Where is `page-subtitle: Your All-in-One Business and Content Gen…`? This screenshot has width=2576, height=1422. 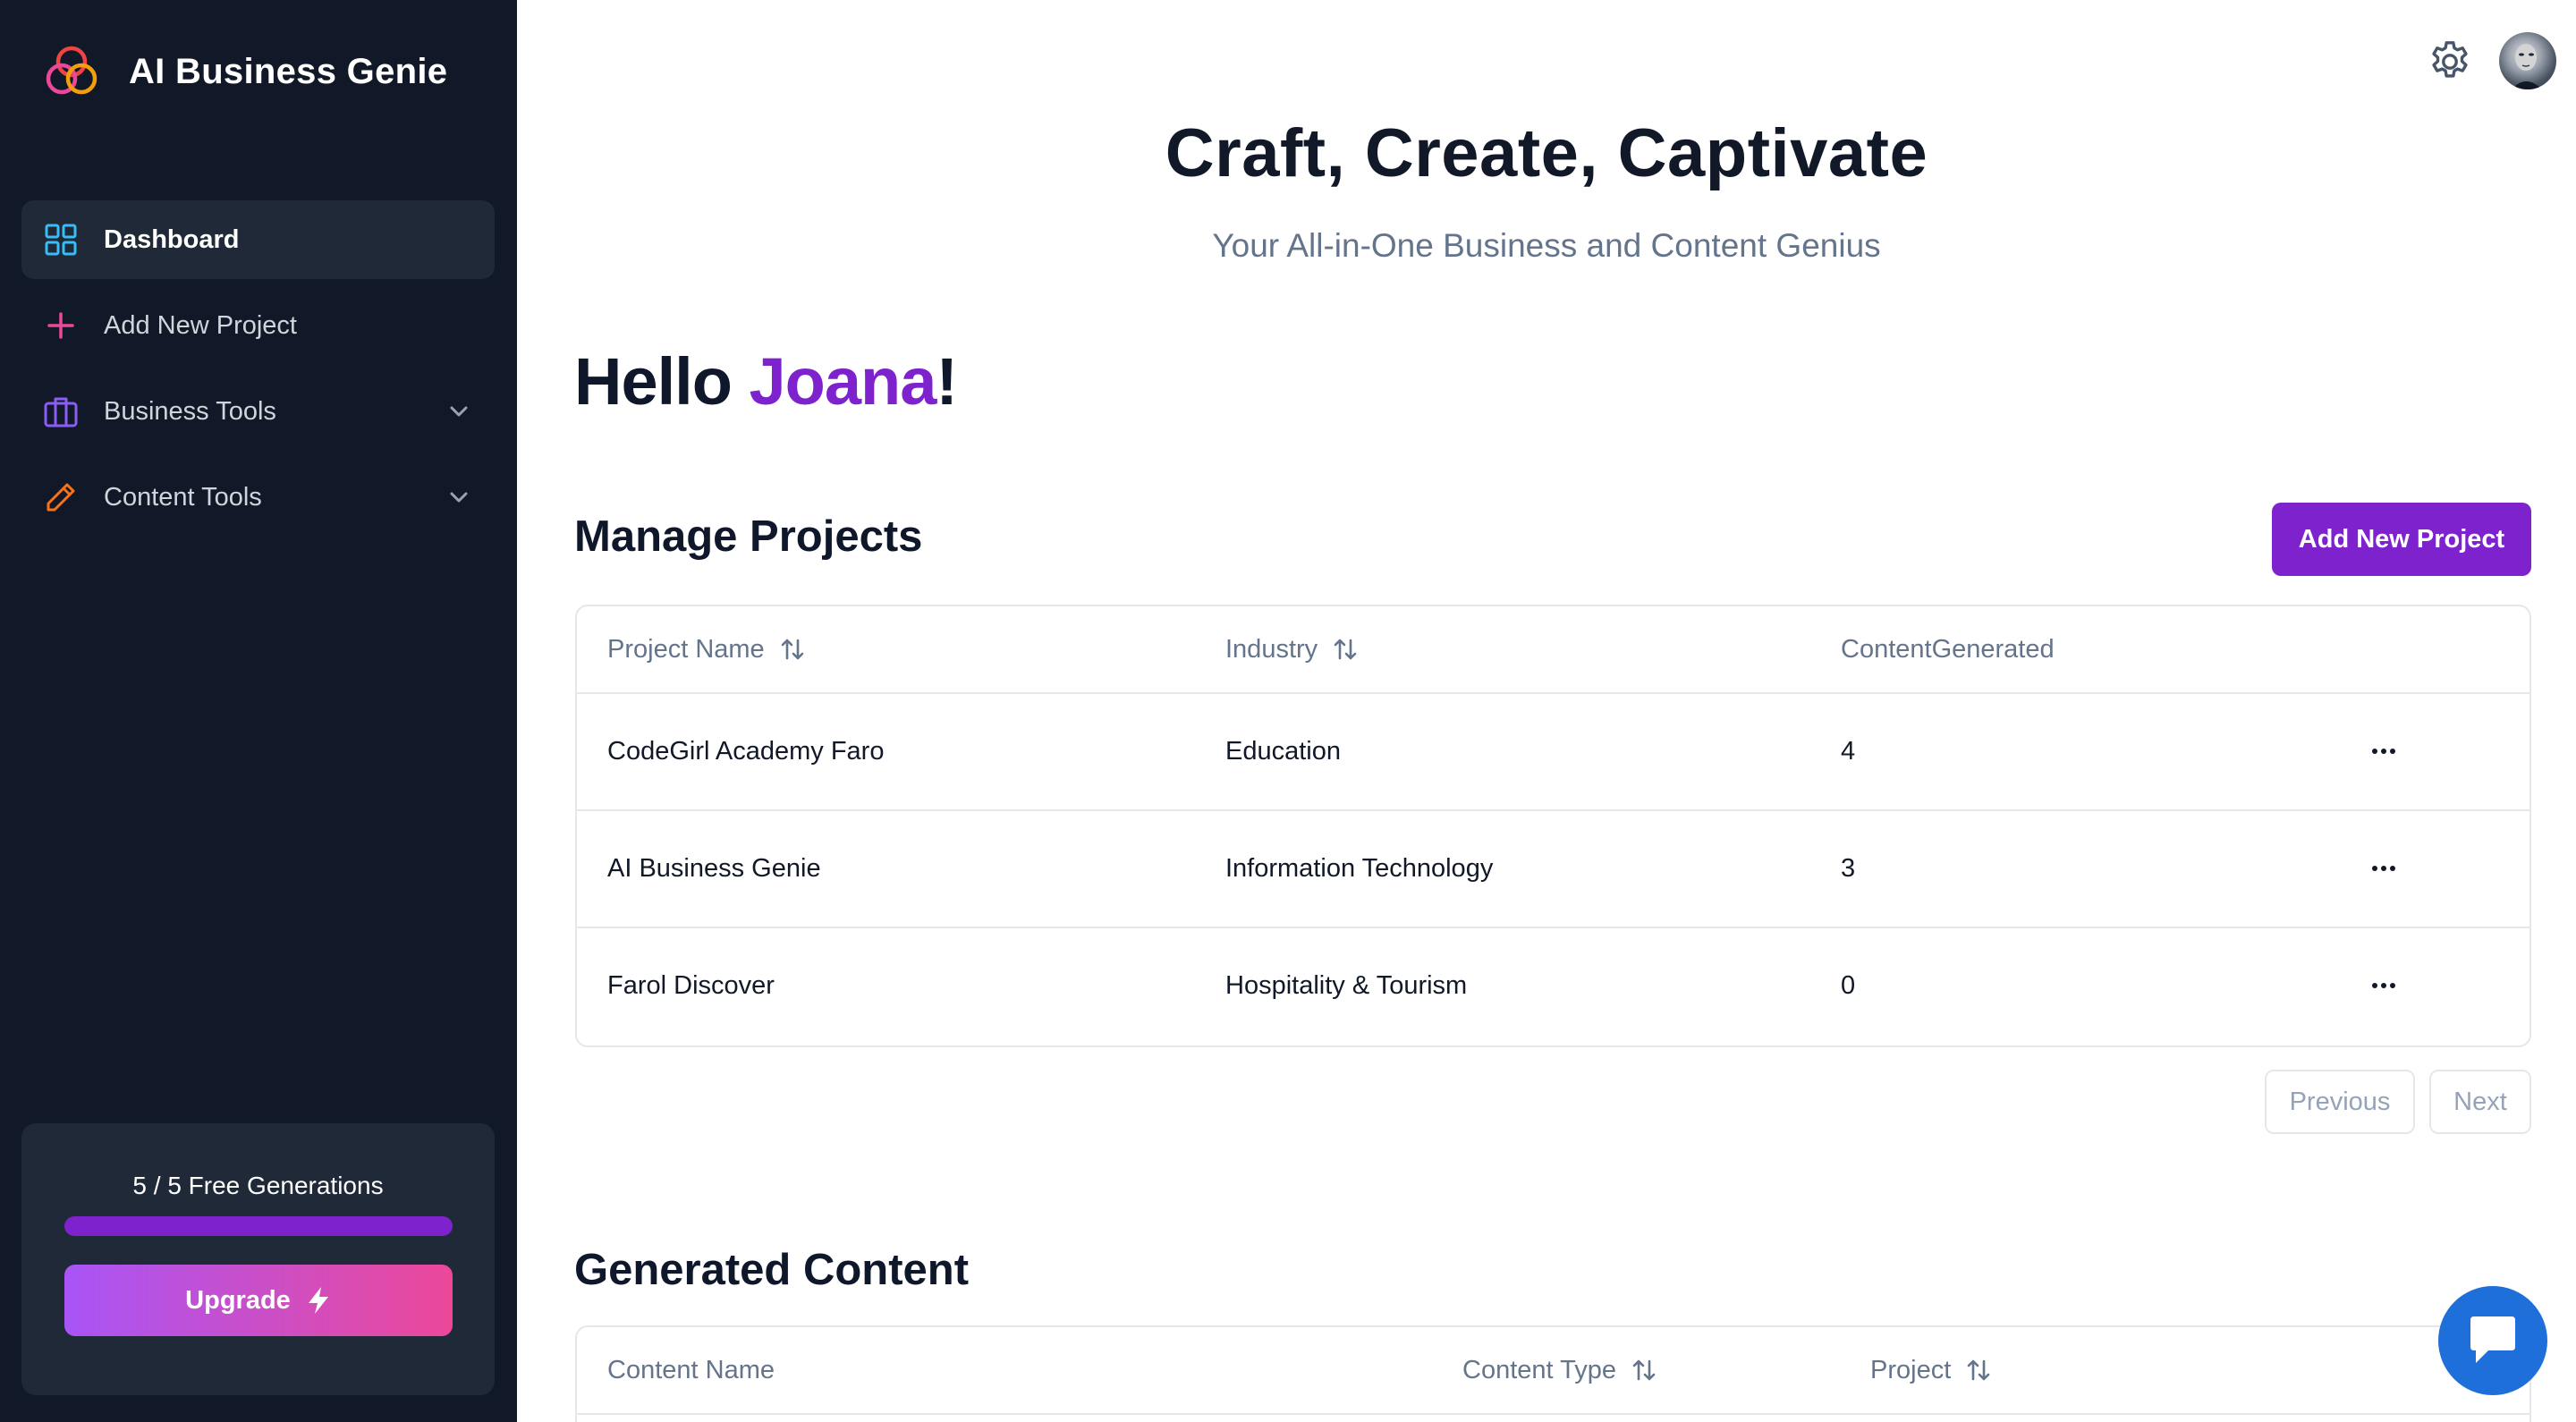
page-subtitle: Your All-in-One Business and Content Gen… is located at coordinates (1546, 245).